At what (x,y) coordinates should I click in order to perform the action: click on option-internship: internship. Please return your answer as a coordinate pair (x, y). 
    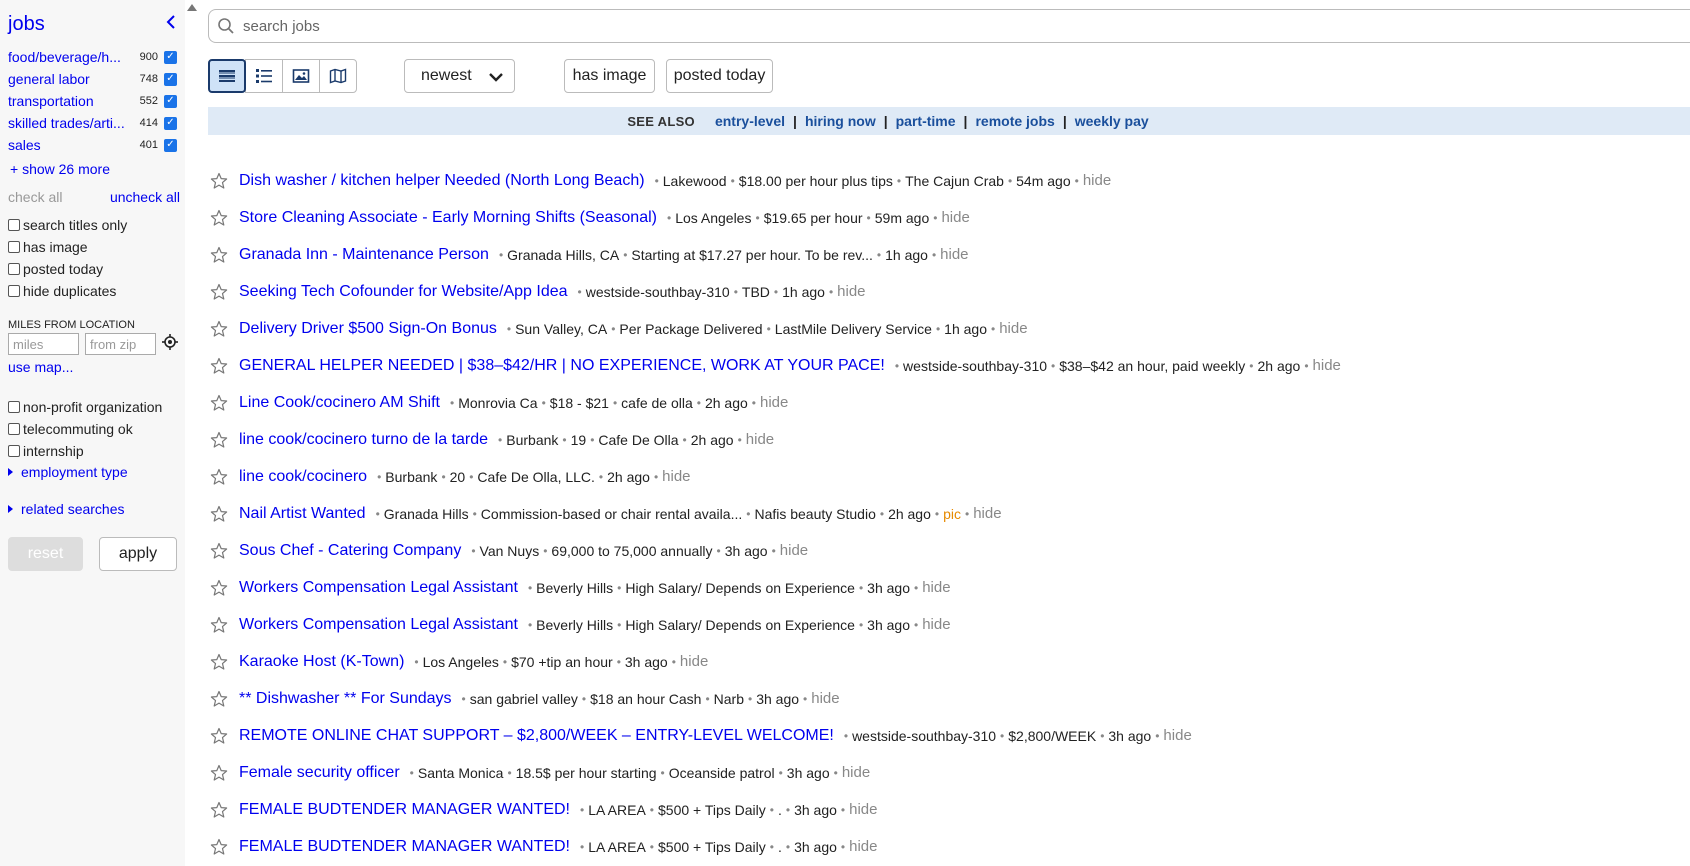
    Looking at the image, I should click on (94, 451).